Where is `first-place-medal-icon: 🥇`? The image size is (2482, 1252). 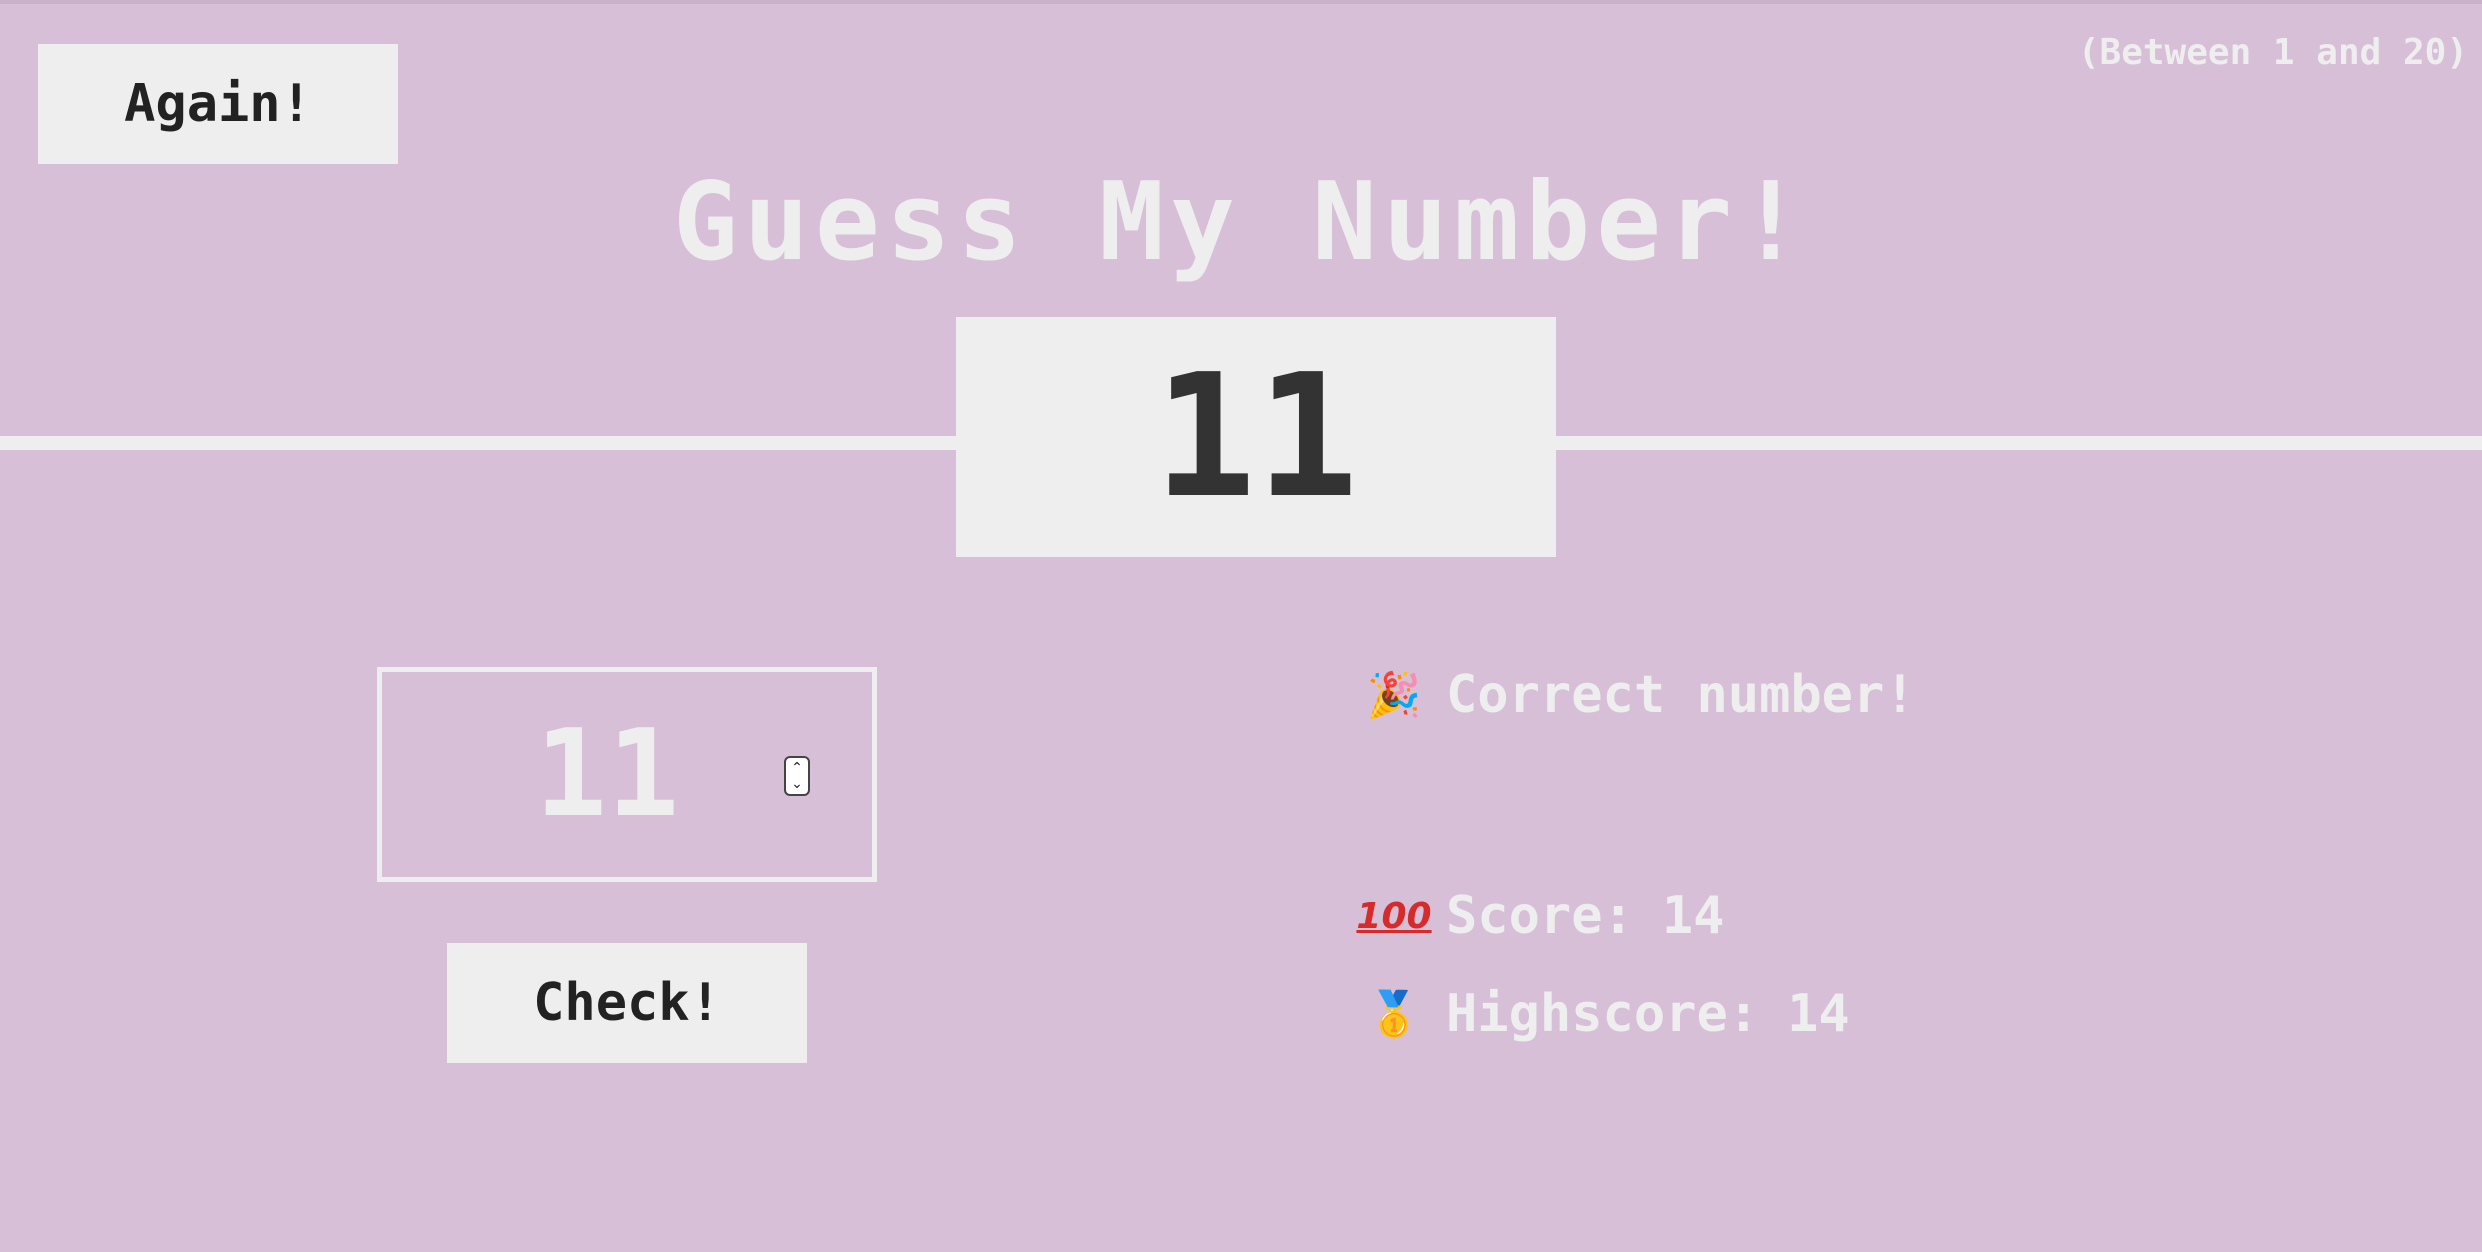
first-place-medal-icon: 🥇 is located at coordinates (1394, 1014).